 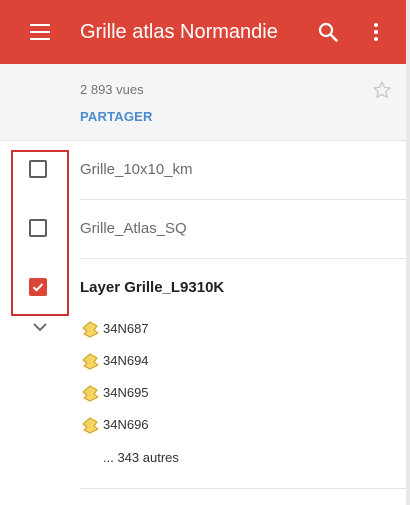 What do you see at coordinates (112, 89) in the screenshot?
I see `view-count: 2 893 vues` at bounding box center [112, 89].